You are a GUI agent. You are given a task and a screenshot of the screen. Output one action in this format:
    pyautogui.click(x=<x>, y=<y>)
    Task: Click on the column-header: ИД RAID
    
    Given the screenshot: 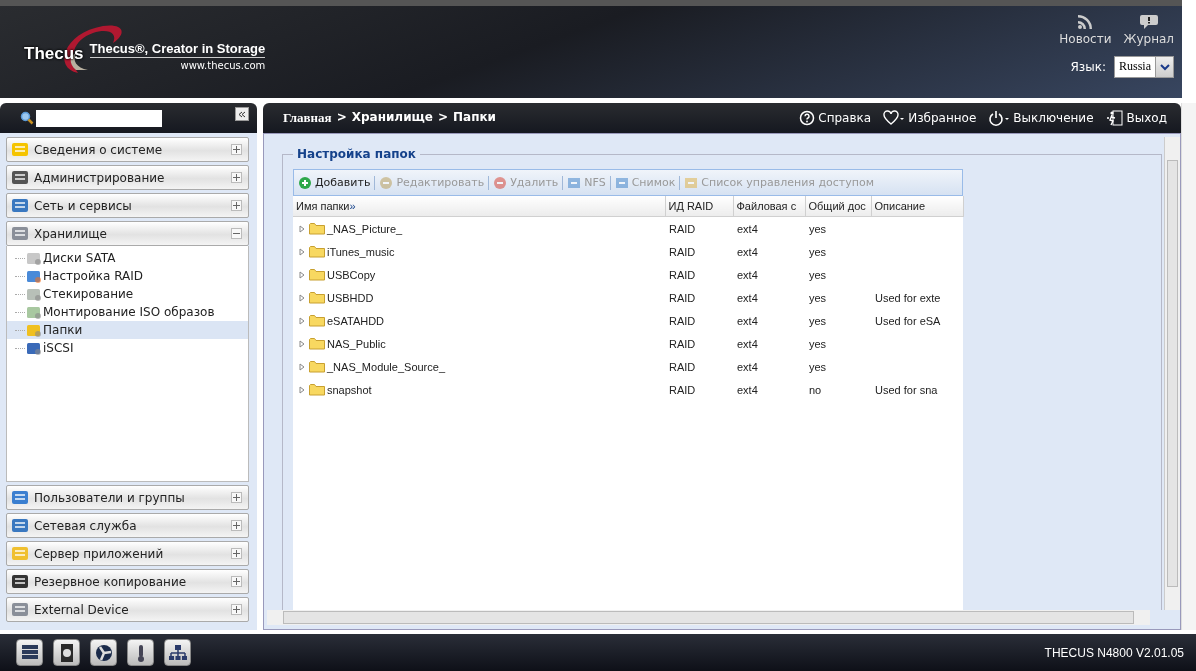 What is the action you would take?
    pyautogui.click(x=699, y=206)
    